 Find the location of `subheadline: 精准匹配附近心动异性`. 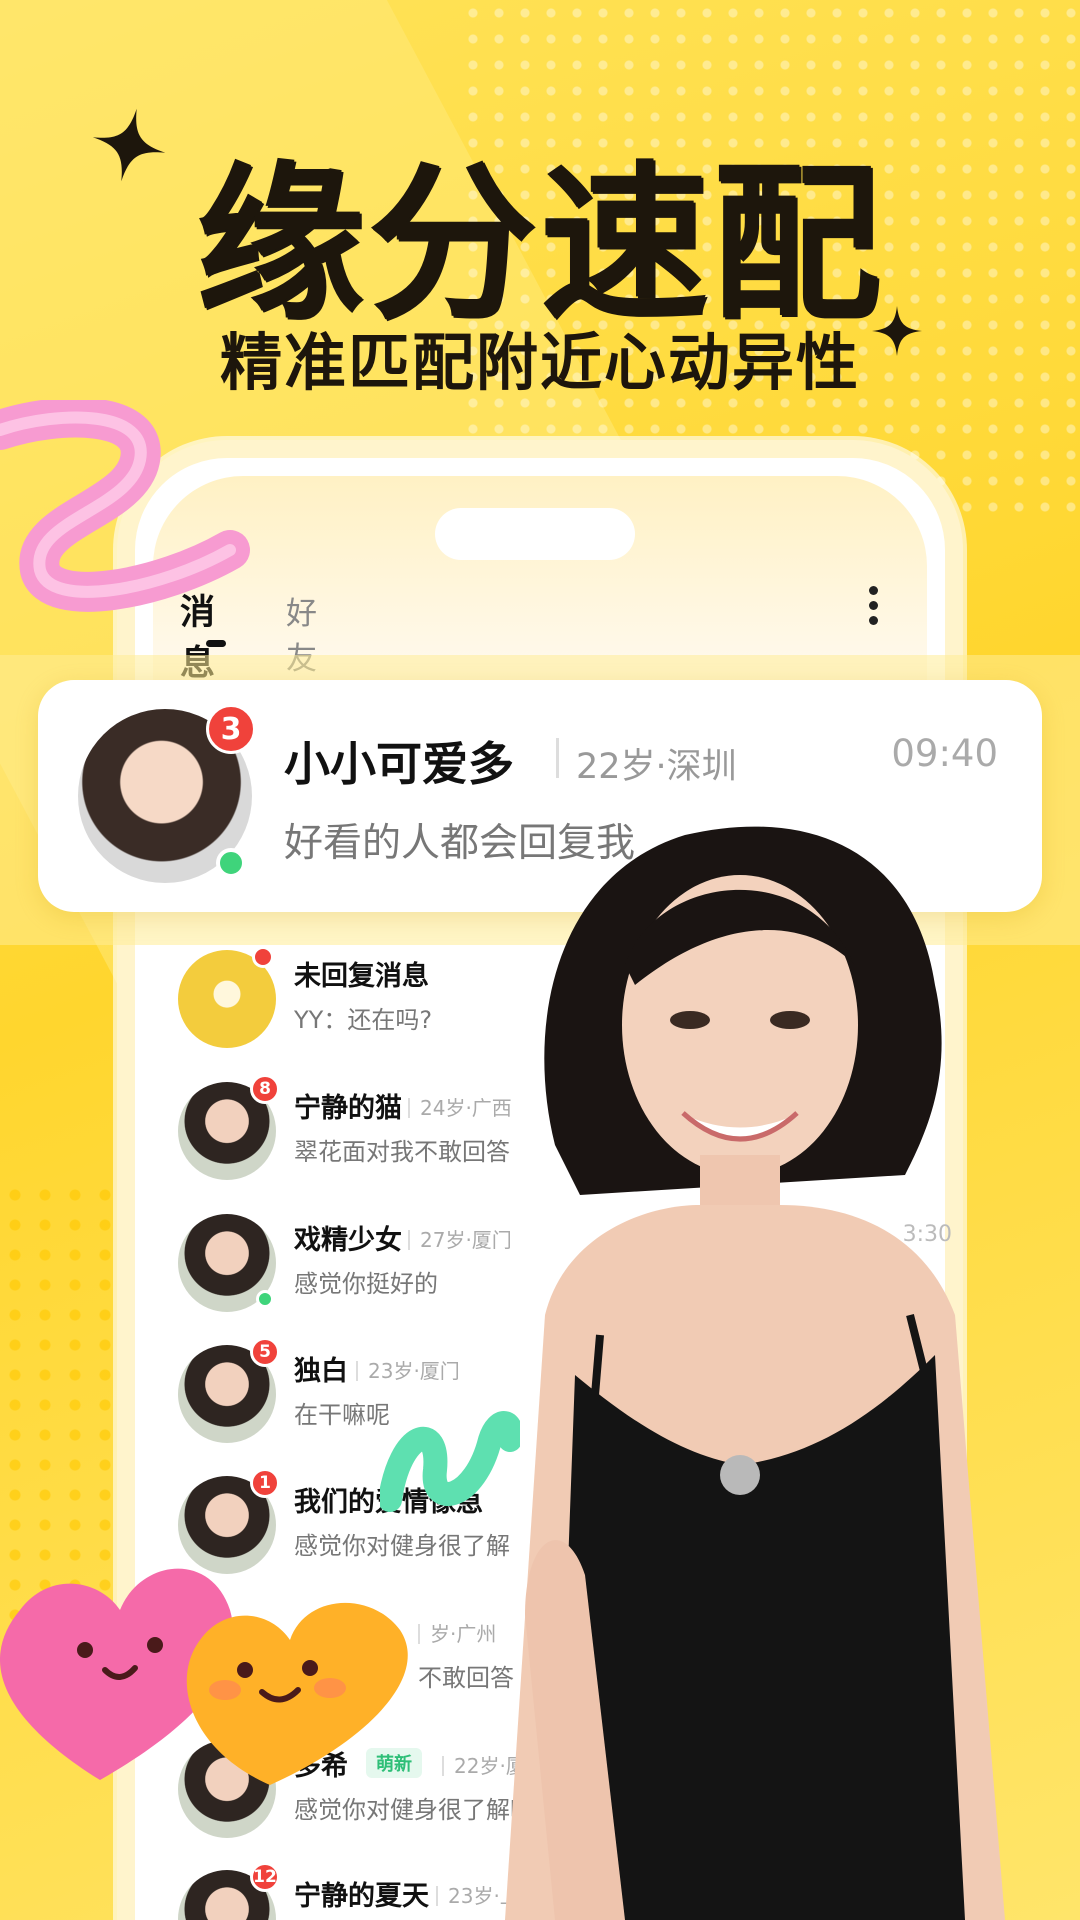

subheadline: 精准匹配附近心动异性 is located at coordinates (539, 362).